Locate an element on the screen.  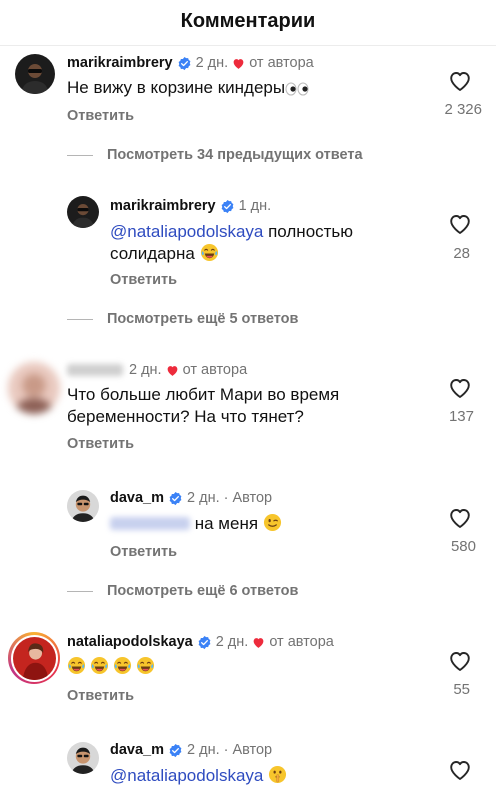
comment-username is located at coordinates (95, 370).